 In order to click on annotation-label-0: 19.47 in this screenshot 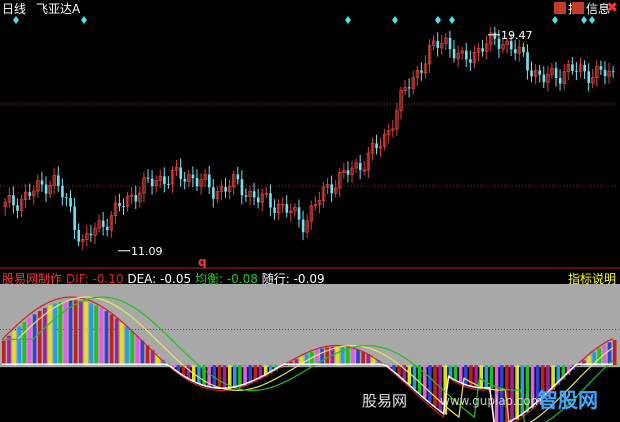, I will do `click(517, 35)`.